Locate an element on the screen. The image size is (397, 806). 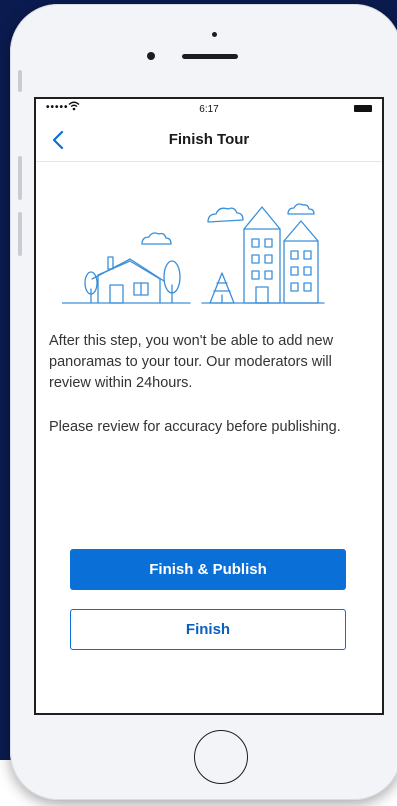
mute-switch is located at coordinates (20, 81).